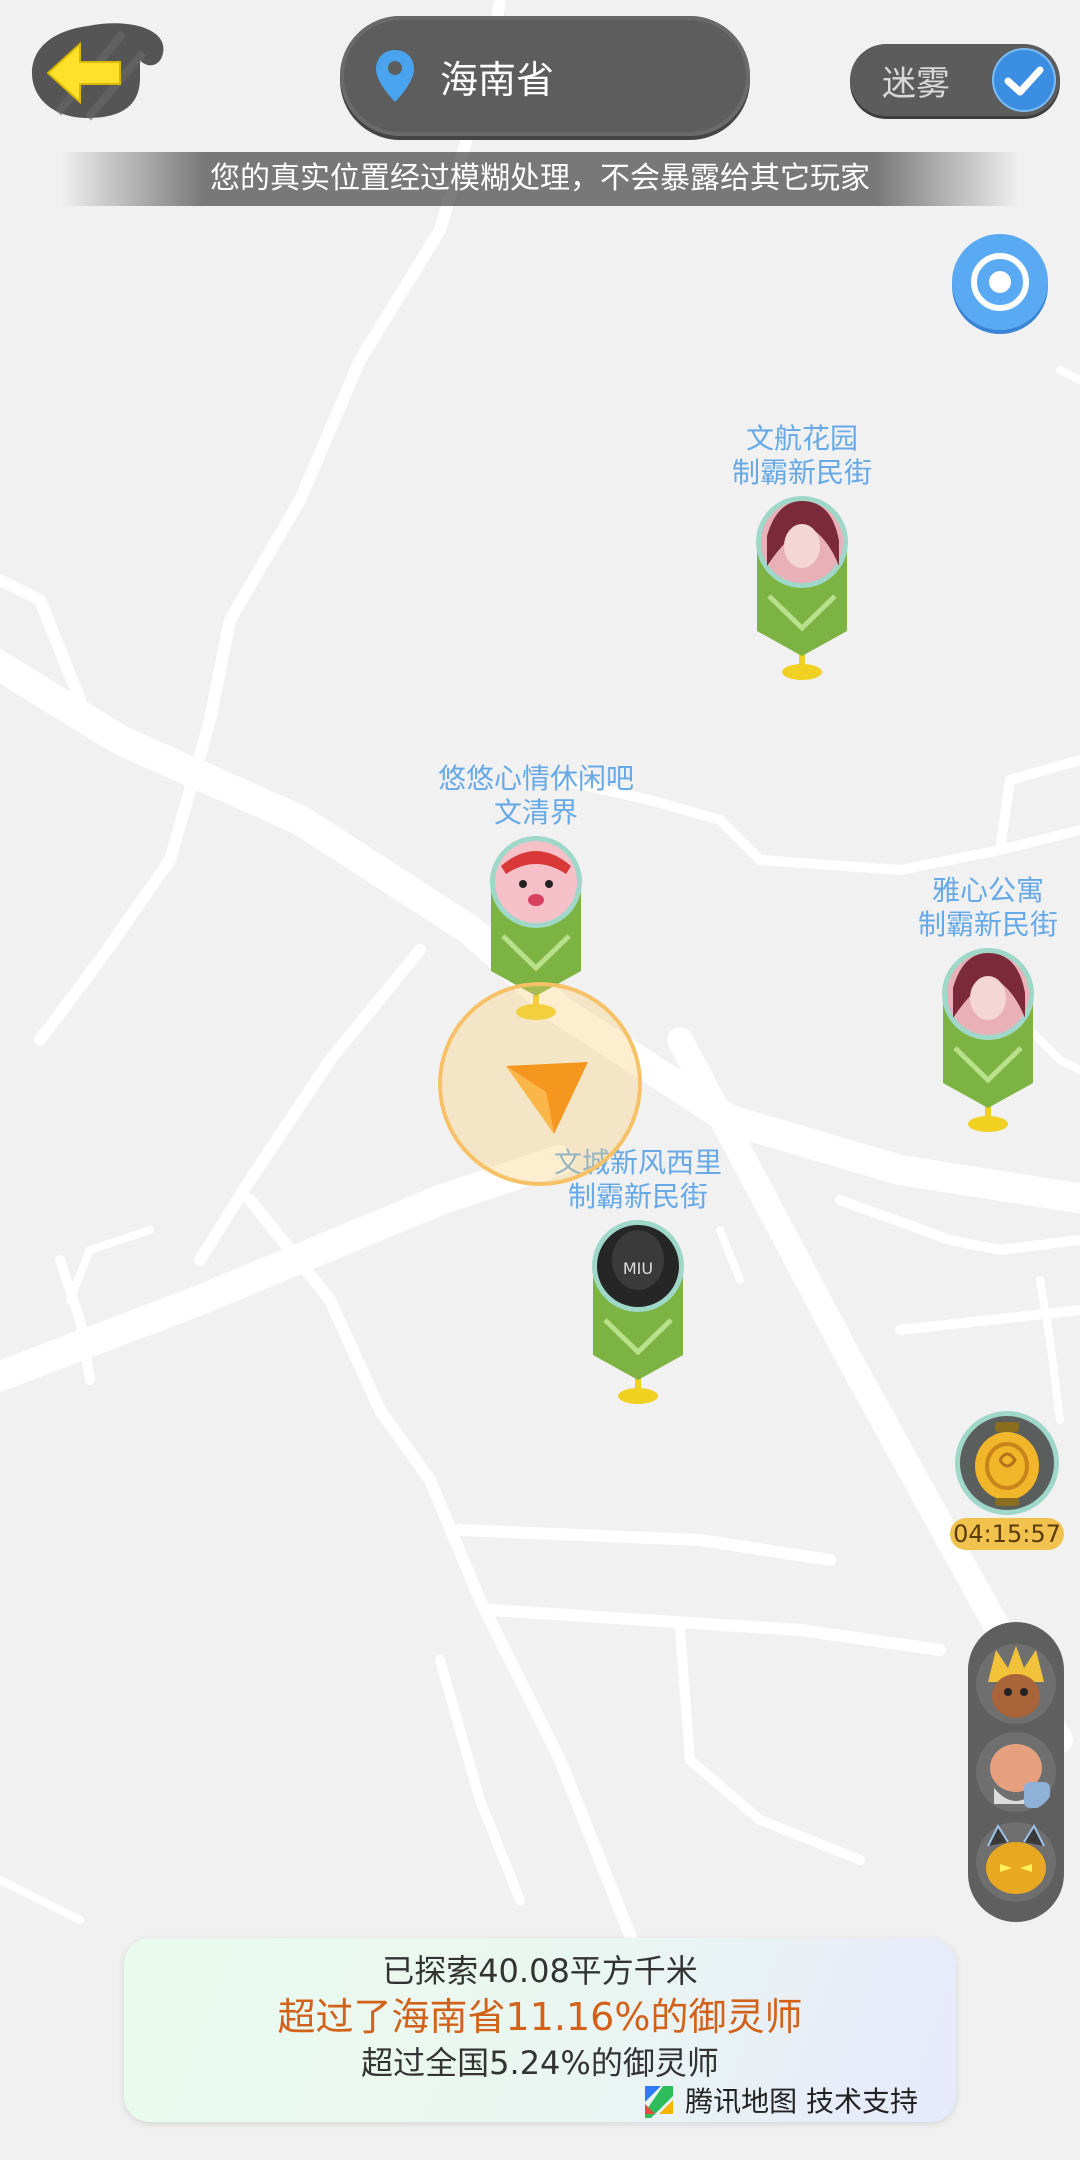 The height and width of the screenshot is (2160, 1080). Describe the element at coordinates (395, 76) in the screenshot. I see `location-pin-icon` at that location.